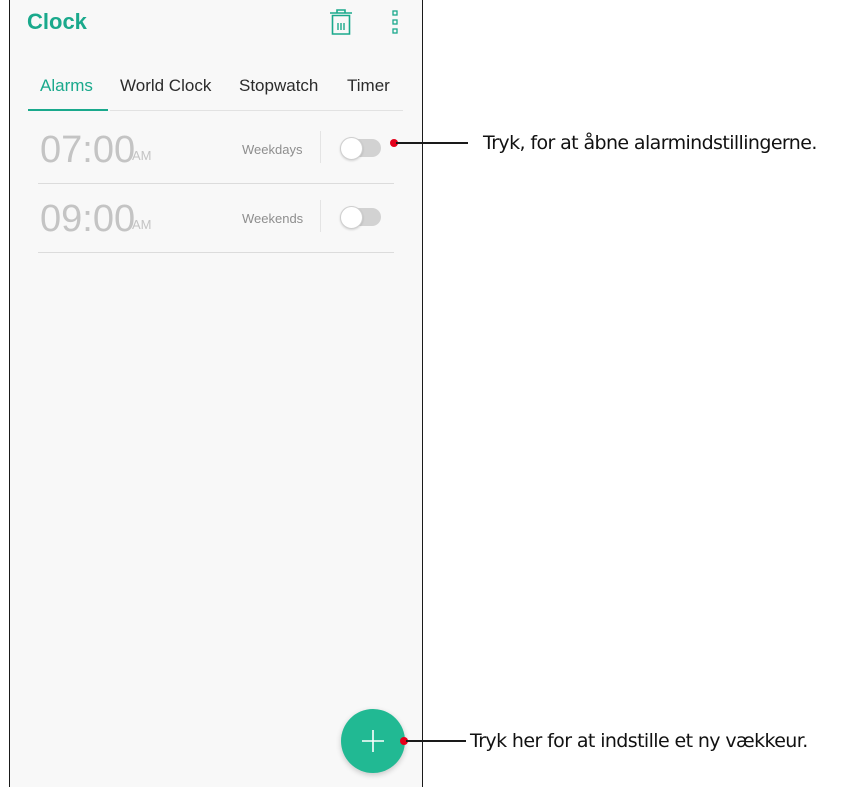 The height and width of the screenshot is (787, 857). Describe the element at coordinates (273, 218) in the screenshot. I see `alarm-repeat: Weekends` at that location.